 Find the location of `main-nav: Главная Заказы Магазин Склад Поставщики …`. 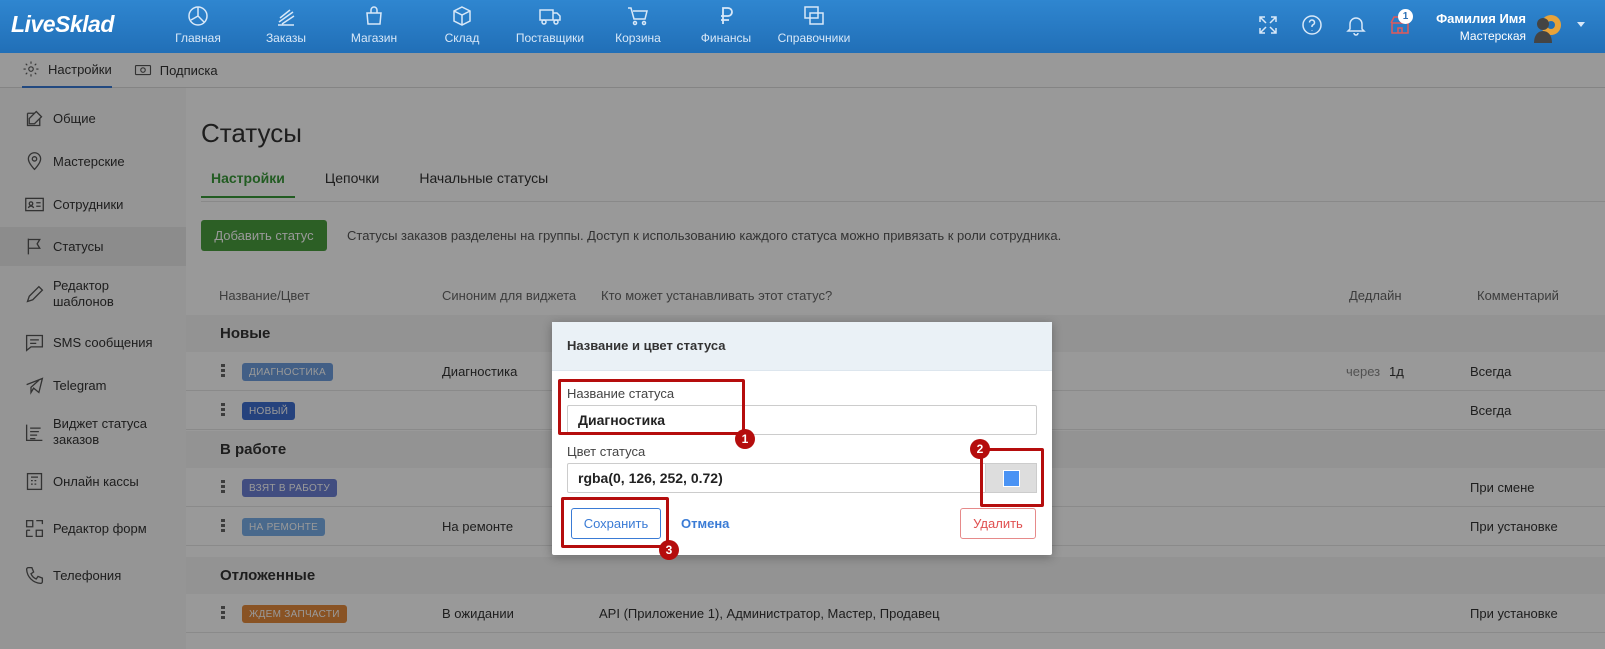

main-nav: Главная Заказы Магазин Склад Поставщики … is located at coordinates (506, 26).